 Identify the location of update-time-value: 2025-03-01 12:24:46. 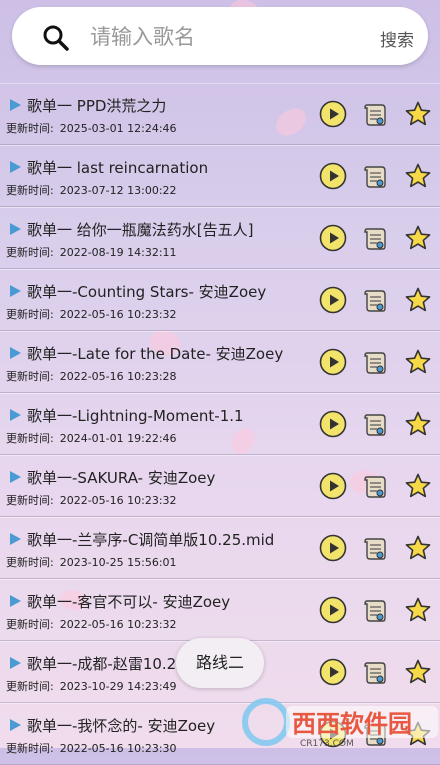
(118, 128).